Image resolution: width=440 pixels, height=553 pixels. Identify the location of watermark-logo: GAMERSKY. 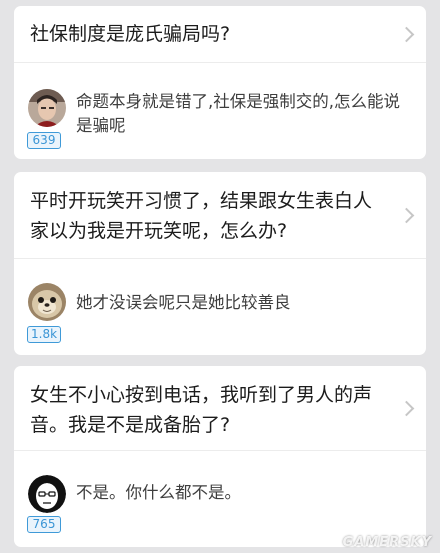
(387, 542).